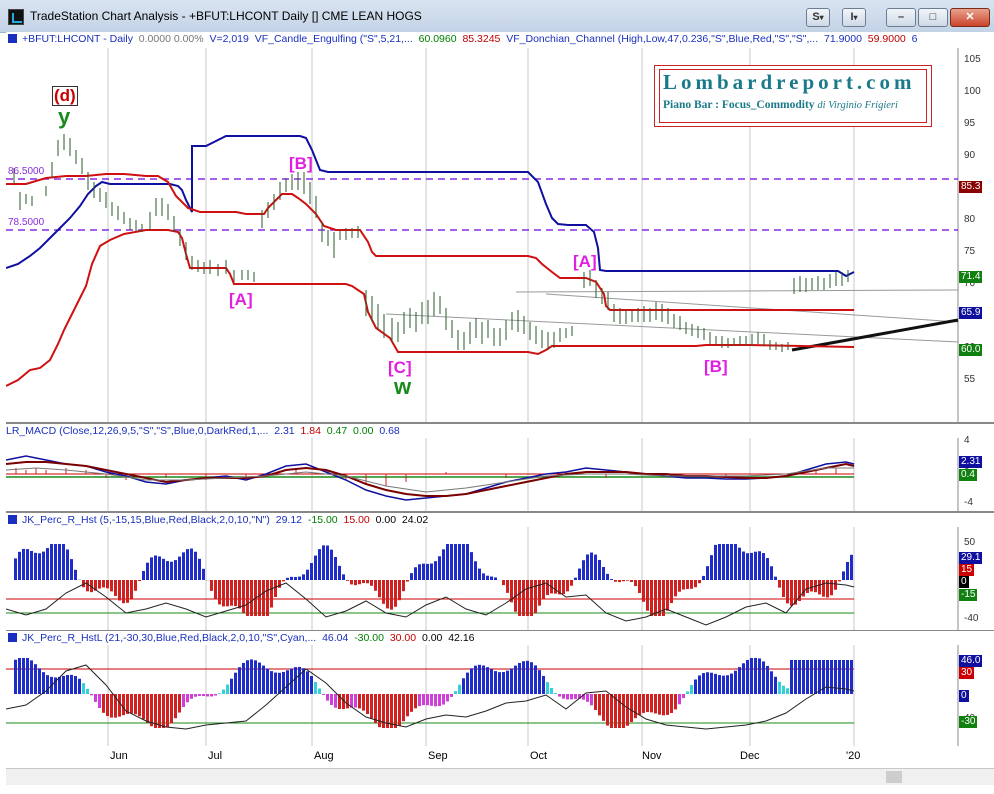 Image resolution: width=994 pixels, height=794 pixels. Describe the element at coordinates (818, 17) in the screenshot. I see `s-menu-button: S▾` at that location.